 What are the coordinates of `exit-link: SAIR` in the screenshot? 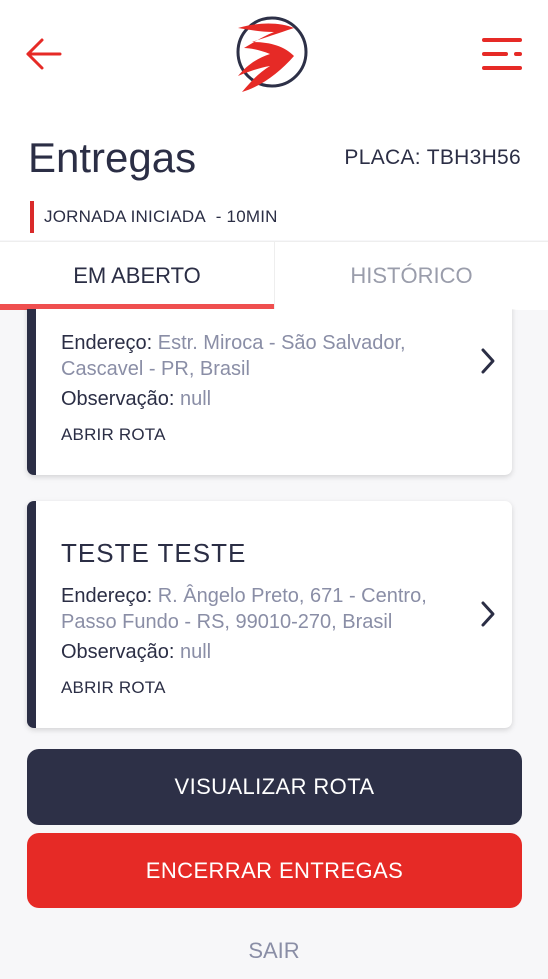 It's located at (274, 951).